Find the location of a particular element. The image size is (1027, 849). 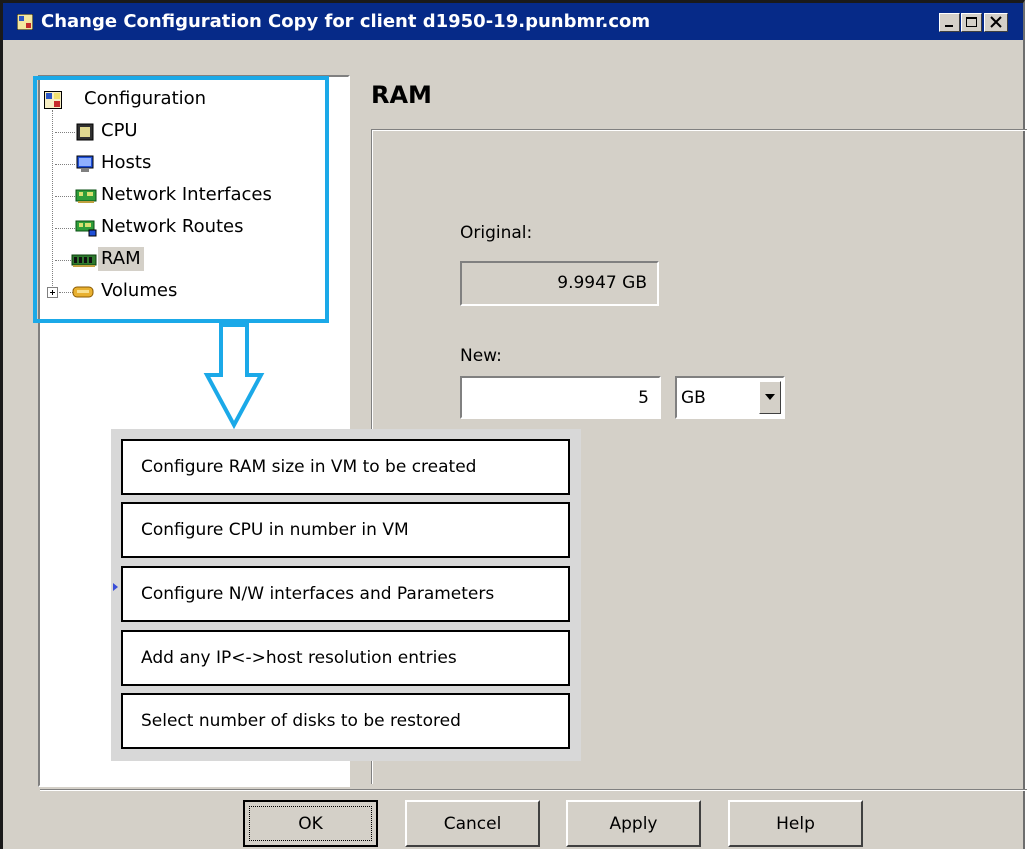

focus-rect is located at coordinates (310, 823).